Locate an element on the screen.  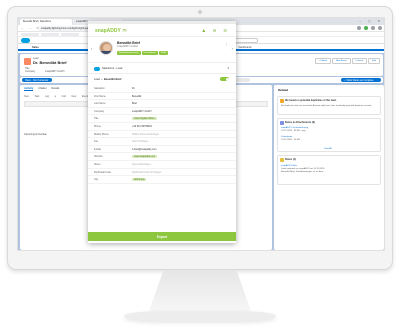
tab-new-task: New Task is located at coordinates (31, 96).